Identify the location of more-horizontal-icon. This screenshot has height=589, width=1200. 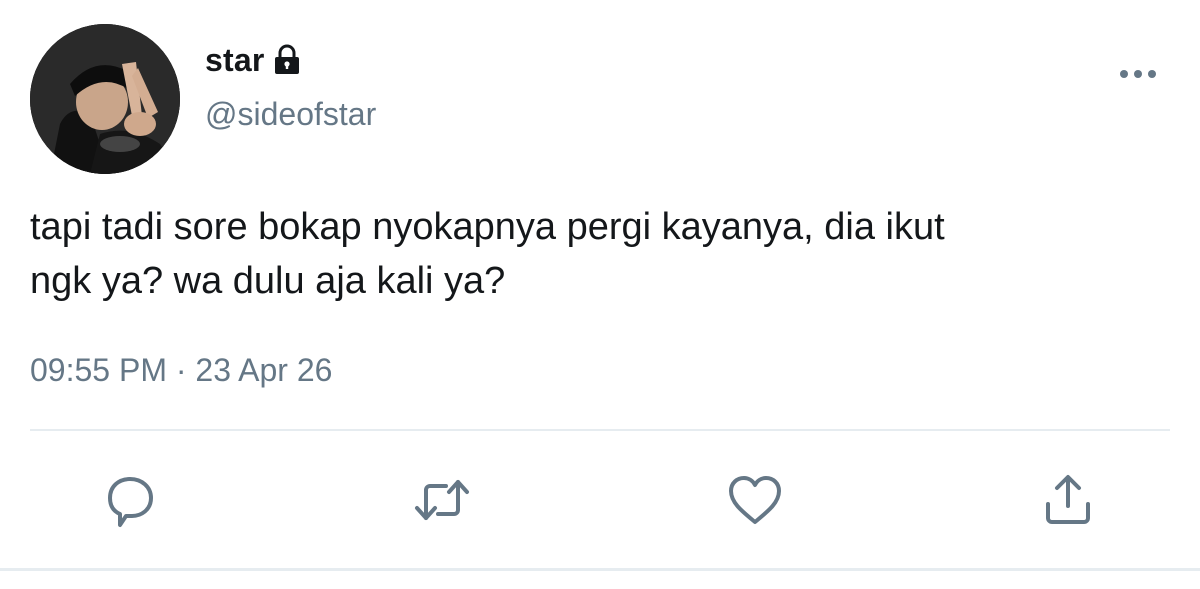
(1138, 74).